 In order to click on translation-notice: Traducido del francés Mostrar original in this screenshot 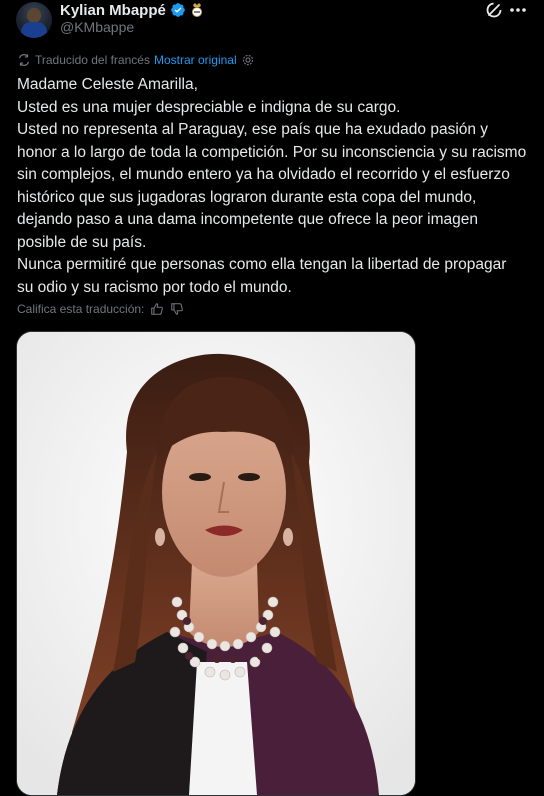, I will do `click(136, 60)`.